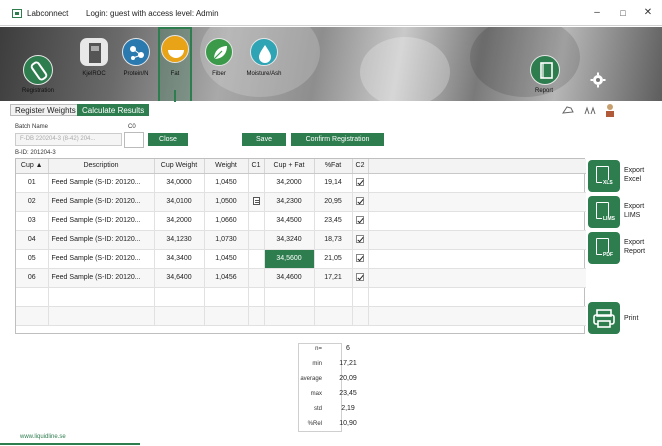 This screenshot has width=662, height=446. I want to click on gear-icon, so click(598, 80).